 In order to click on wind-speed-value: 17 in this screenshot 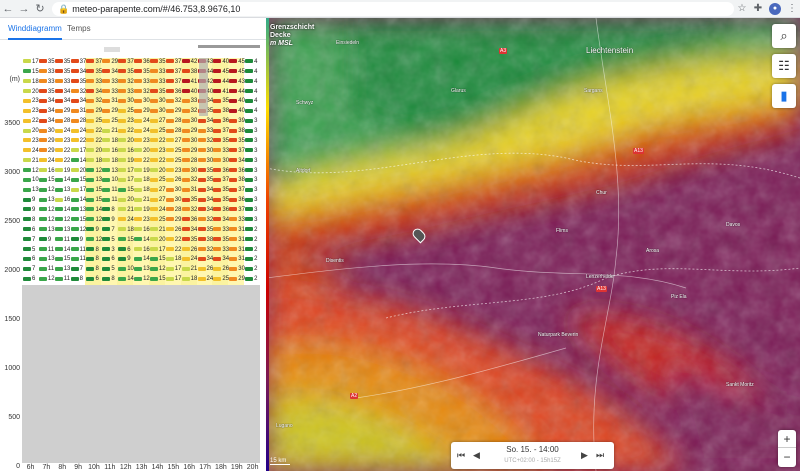, I will do `click(83, 190)`.